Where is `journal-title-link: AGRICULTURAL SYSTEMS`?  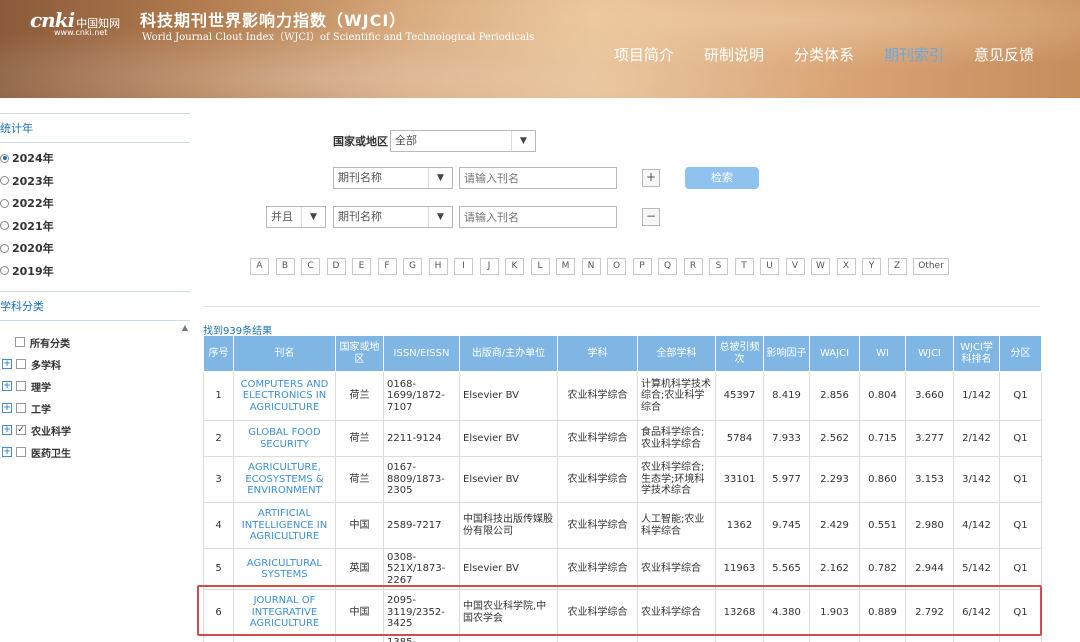 journal-title-link: AGRICULTURAL SYSTEMS is located at coordinates (284, 569).